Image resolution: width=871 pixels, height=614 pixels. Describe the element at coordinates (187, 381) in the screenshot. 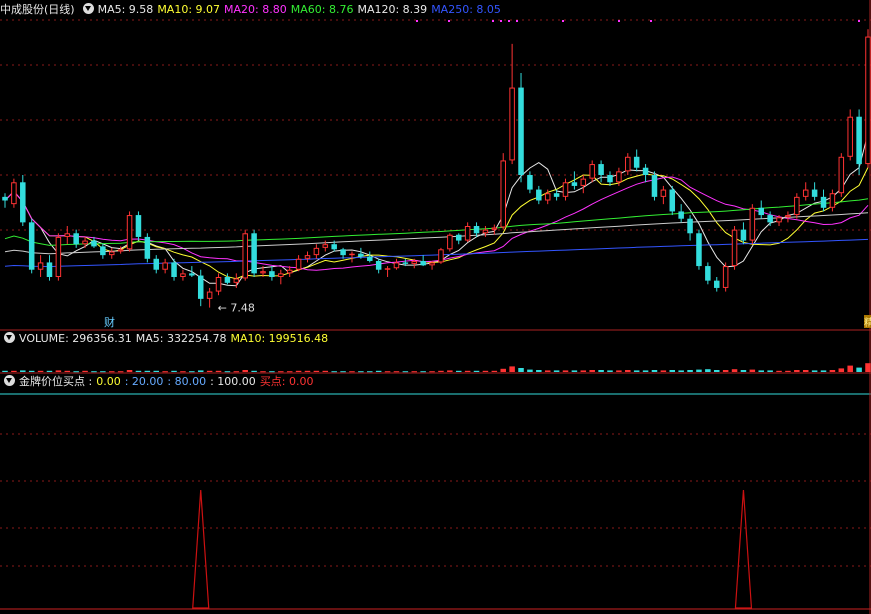

I see `indicator-v3: : 80.00` at that location.